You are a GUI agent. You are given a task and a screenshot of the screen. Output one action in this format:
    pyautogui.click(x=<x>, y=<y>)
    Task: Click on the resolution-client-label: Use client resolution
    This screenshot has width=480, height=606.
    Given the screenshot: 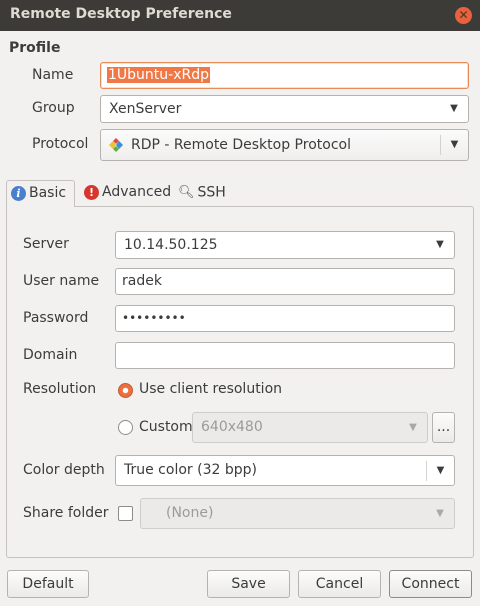 What is the action you would take?
    pyautogui.click(x=210, y=389)
    